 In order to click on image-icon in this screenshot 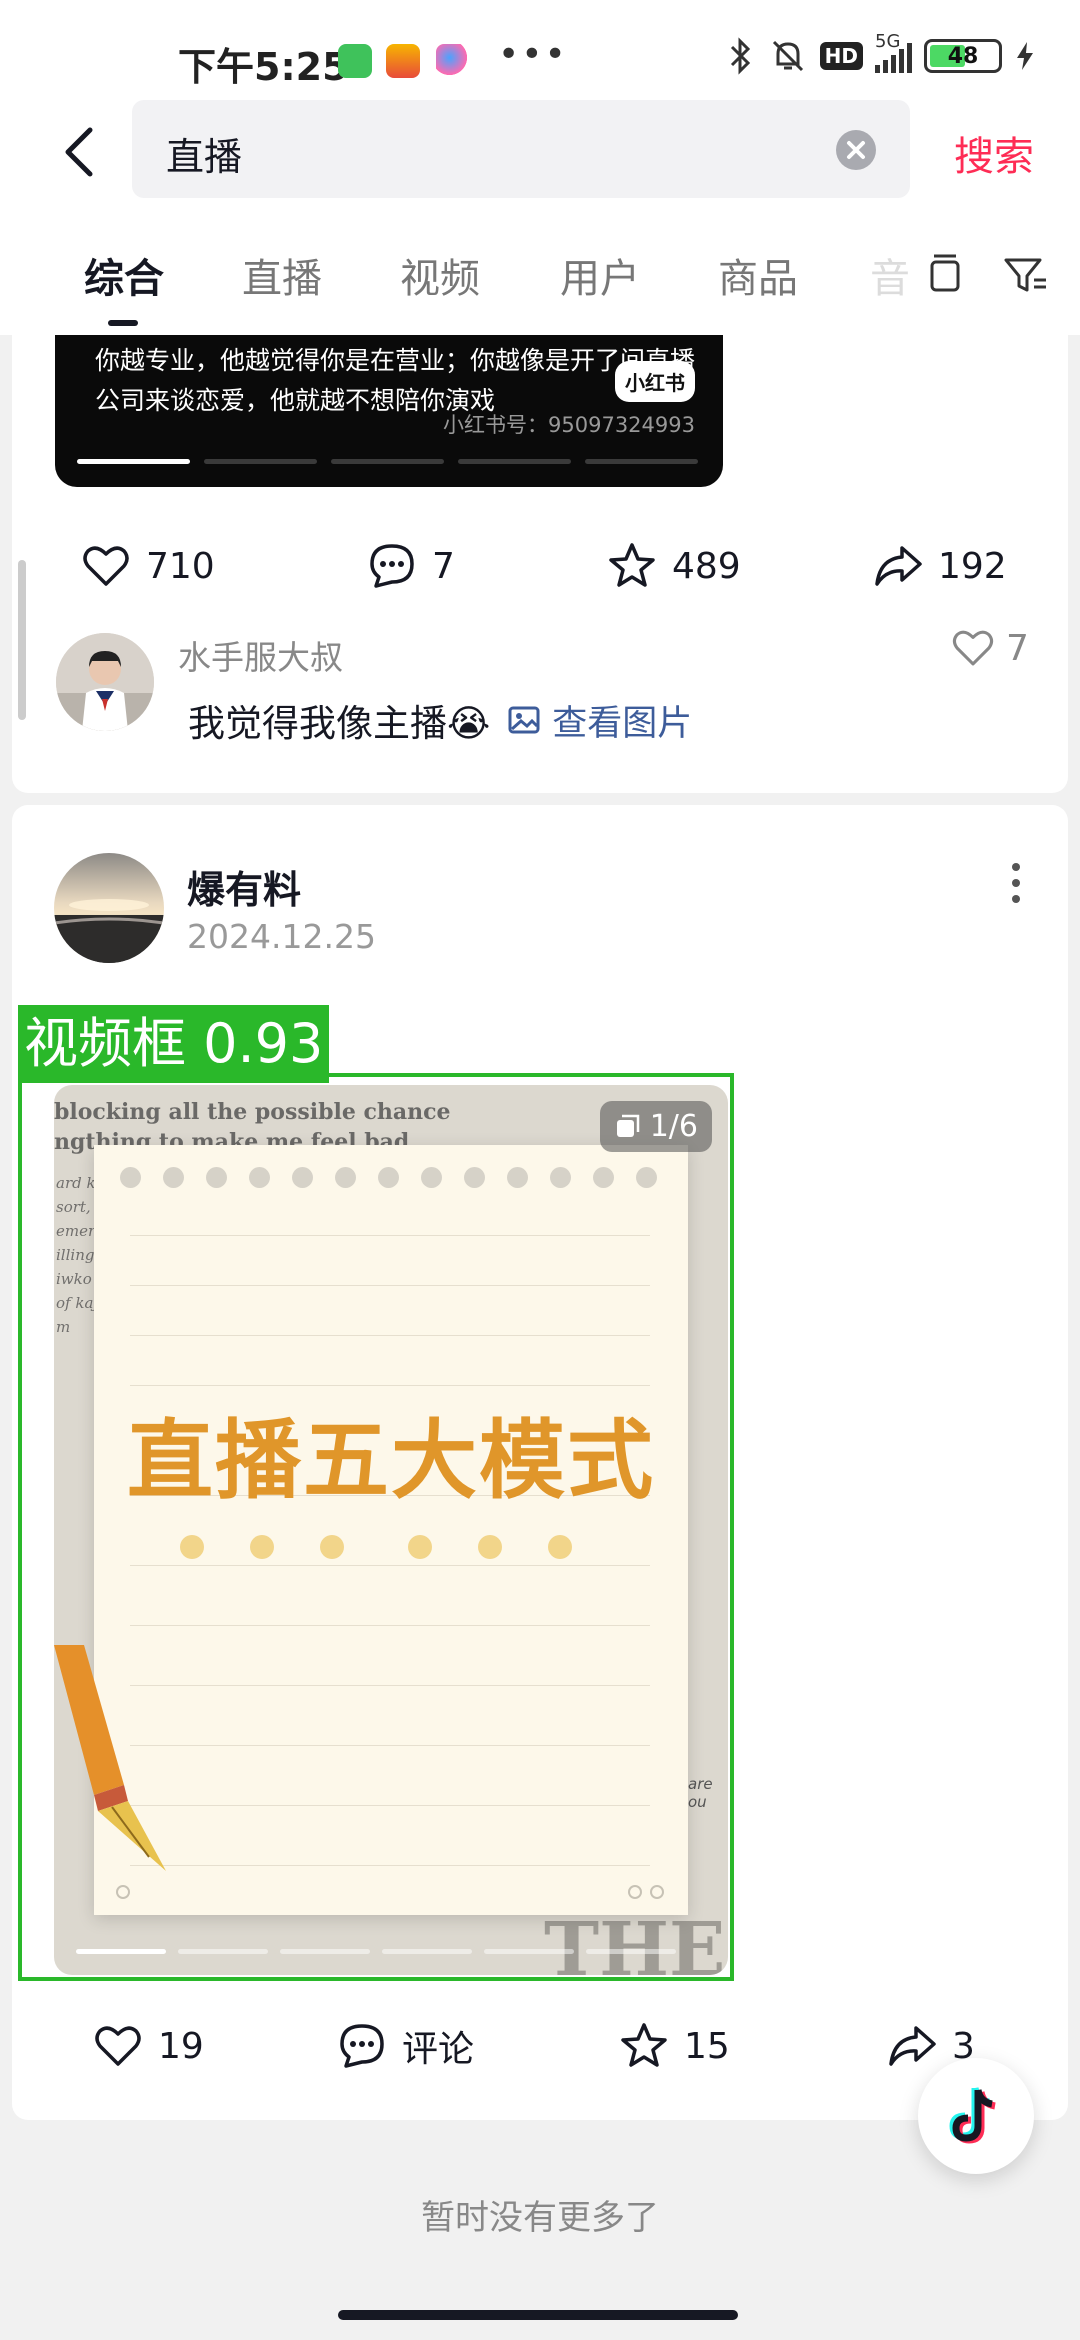, I will do `click(524, 720)`.